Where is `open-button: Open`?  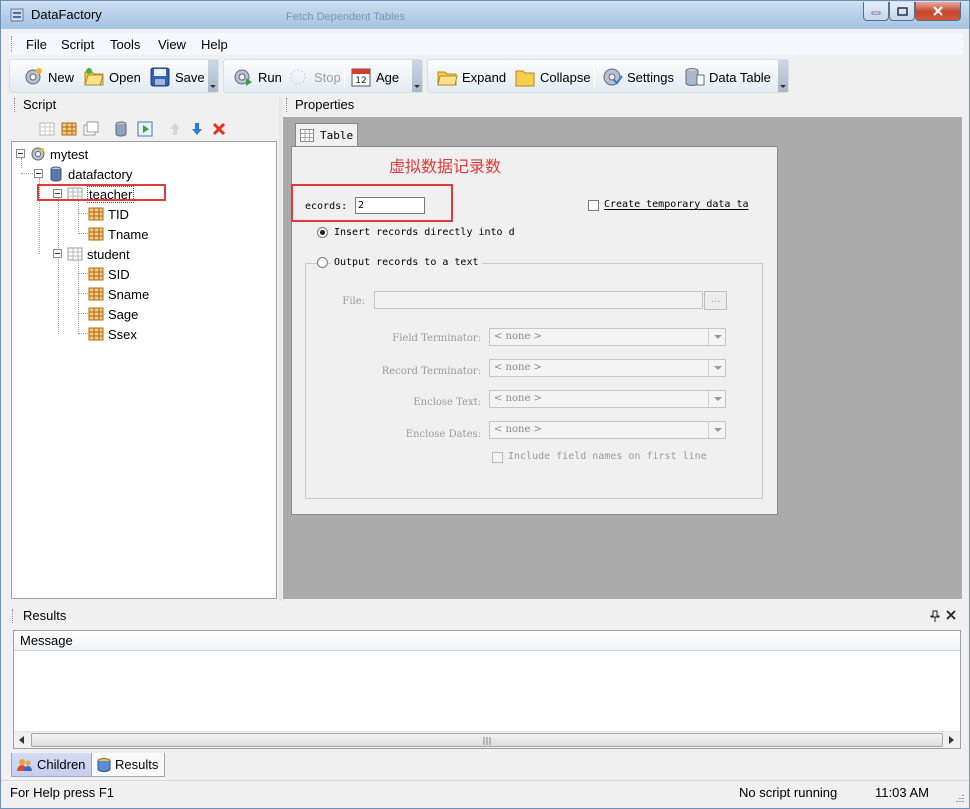 open-button: Open is located at coordinates (112, 77).